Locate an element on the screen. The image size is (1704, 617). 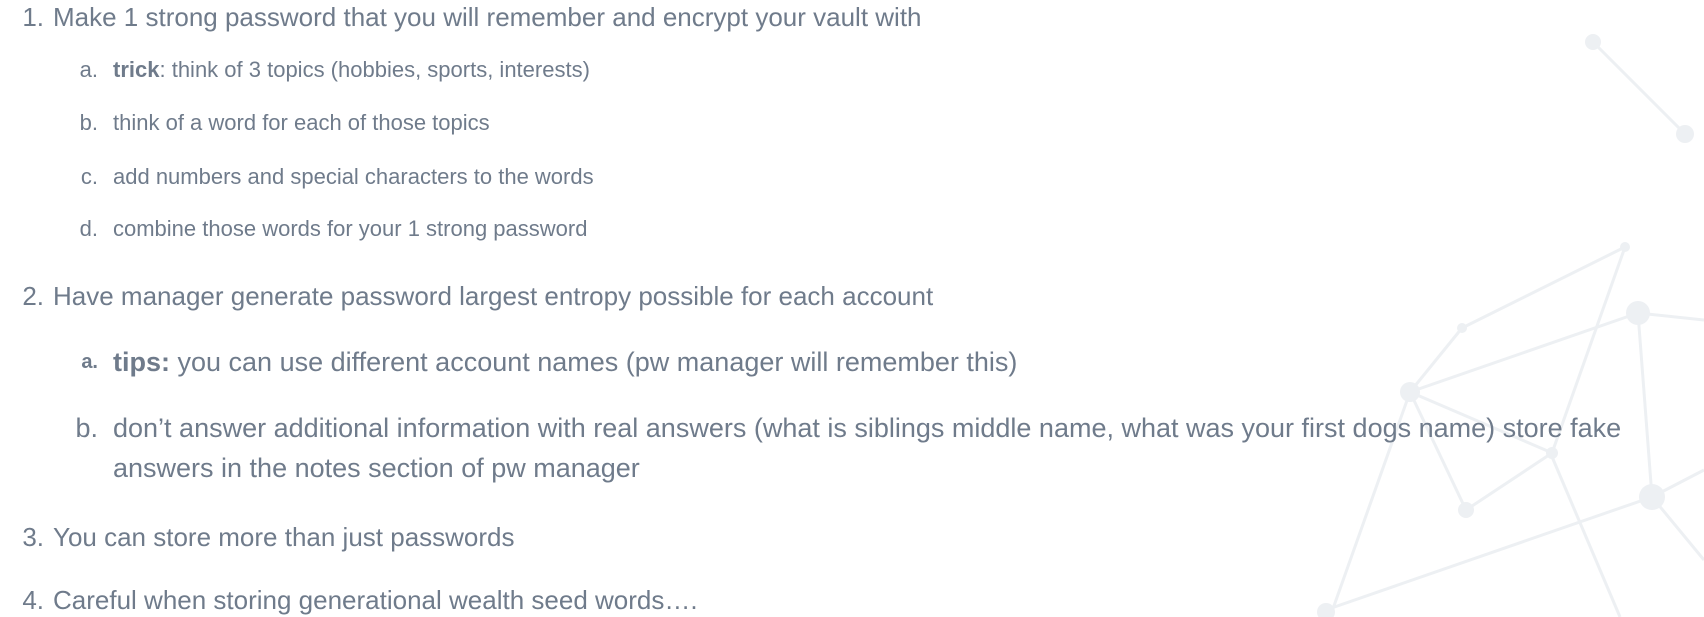
list-number: 1. is located at coordinates (33, 17).